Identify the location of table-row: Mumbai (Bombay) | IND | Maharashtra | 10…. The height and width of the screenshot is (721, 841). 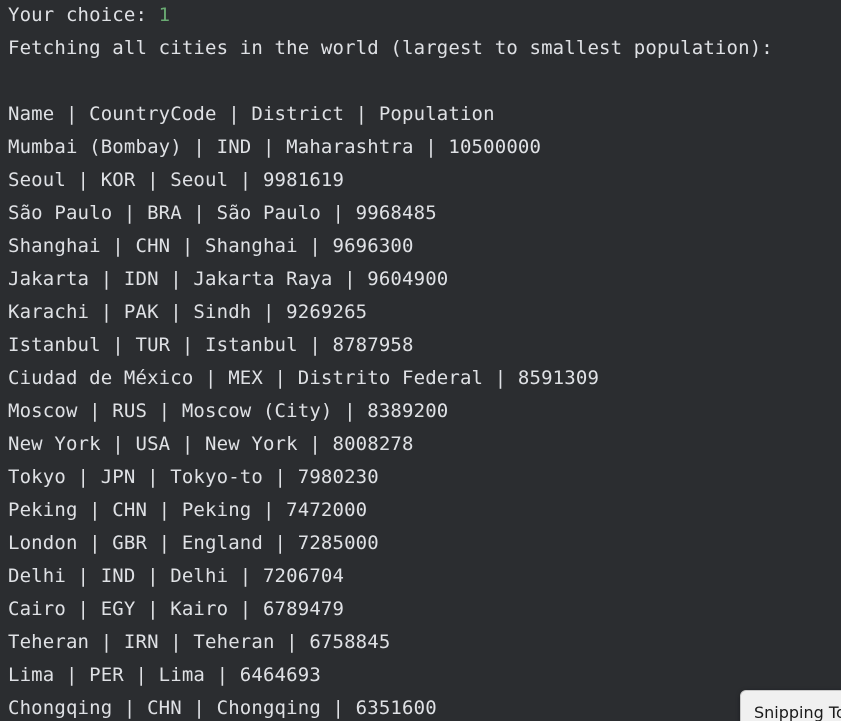
(275, 147).